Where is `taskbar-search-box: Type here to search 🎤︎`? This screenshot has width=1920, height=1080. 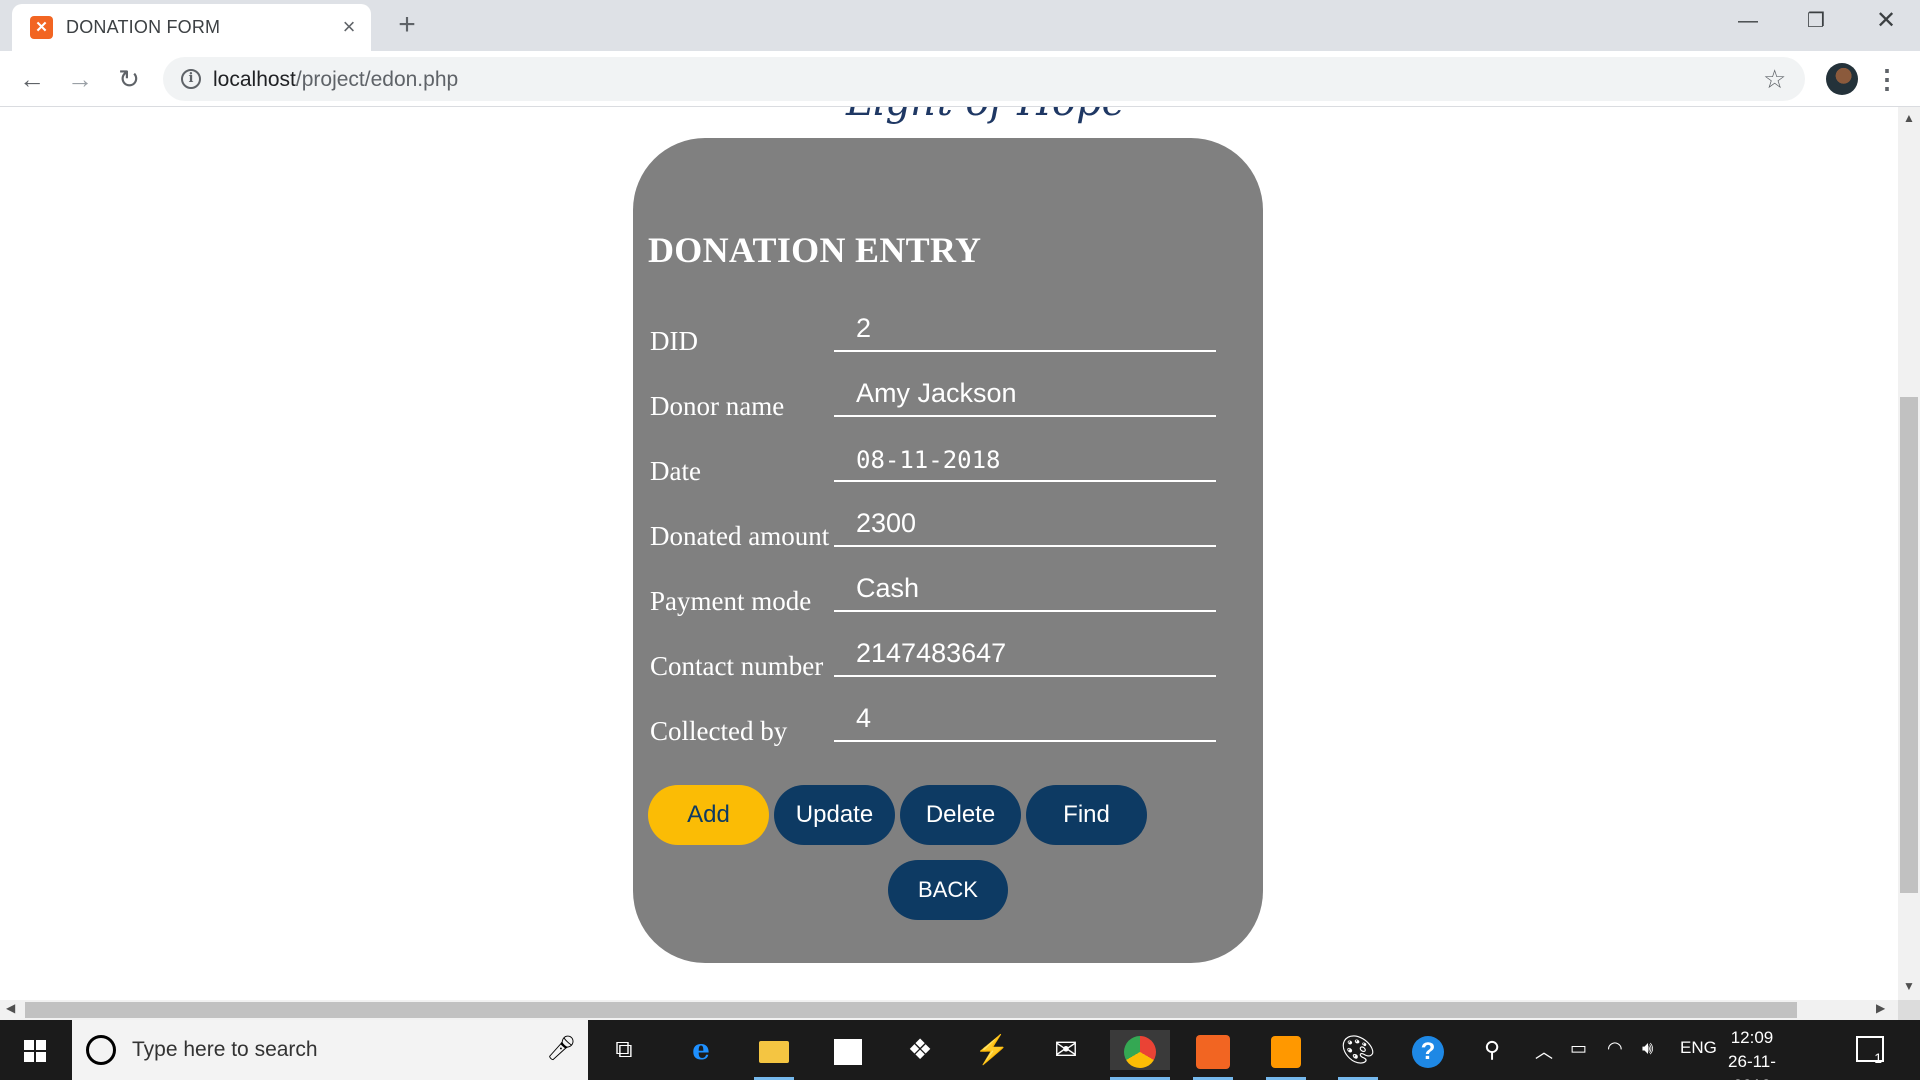 taskbar-search-box: Type here to search 🎤︎ is located at coordinates (330, 1050).